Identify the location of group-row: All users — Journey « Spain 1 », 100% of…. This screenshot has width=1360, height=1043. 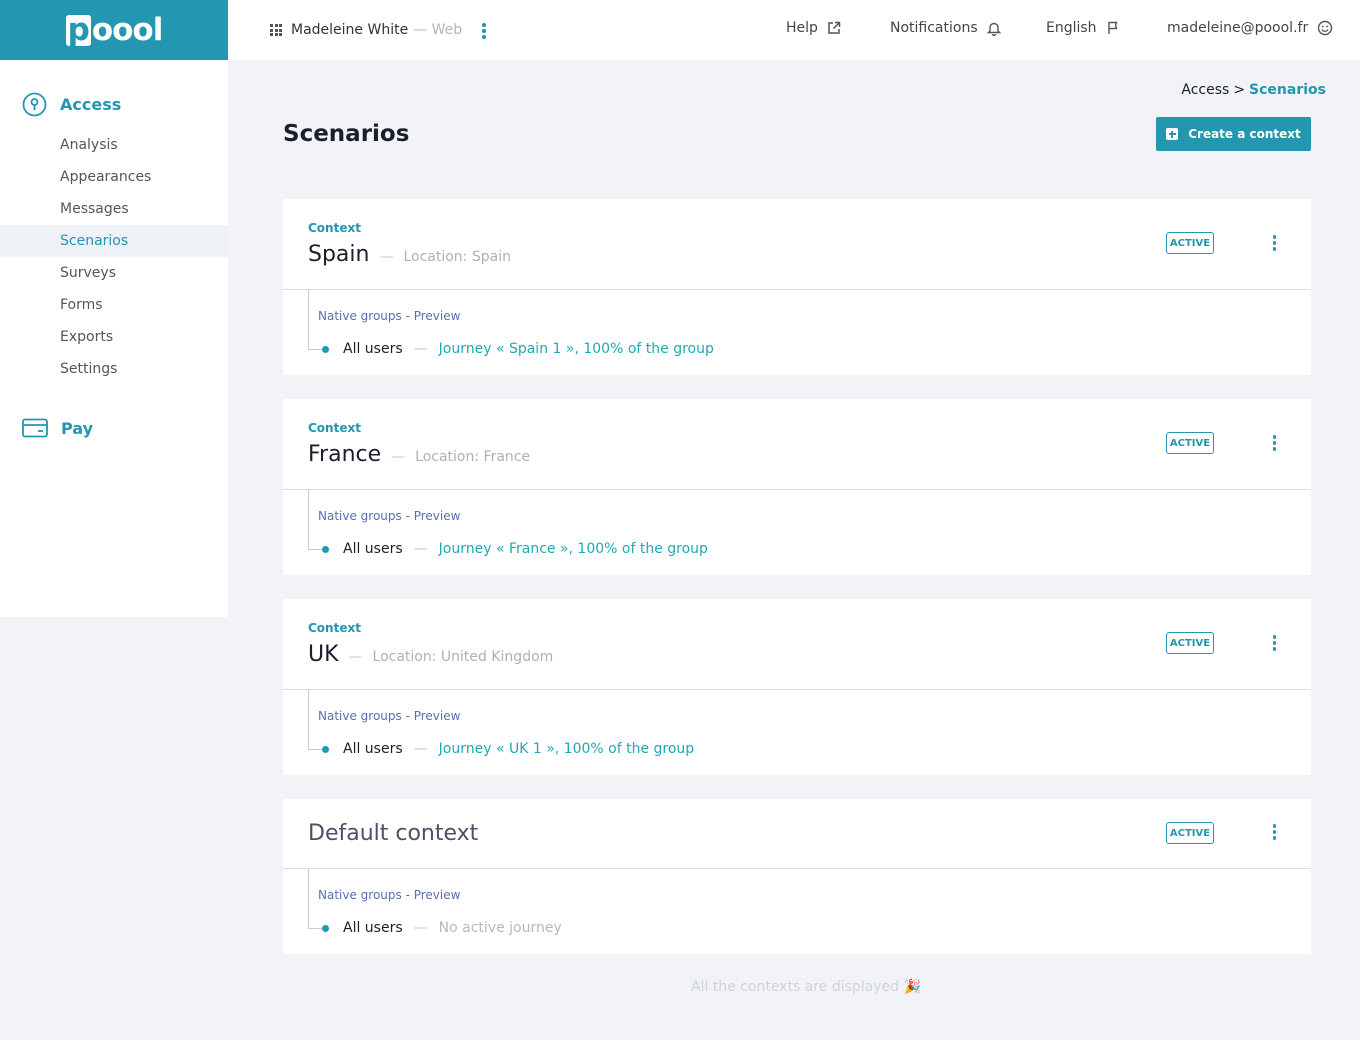
(528, 349).